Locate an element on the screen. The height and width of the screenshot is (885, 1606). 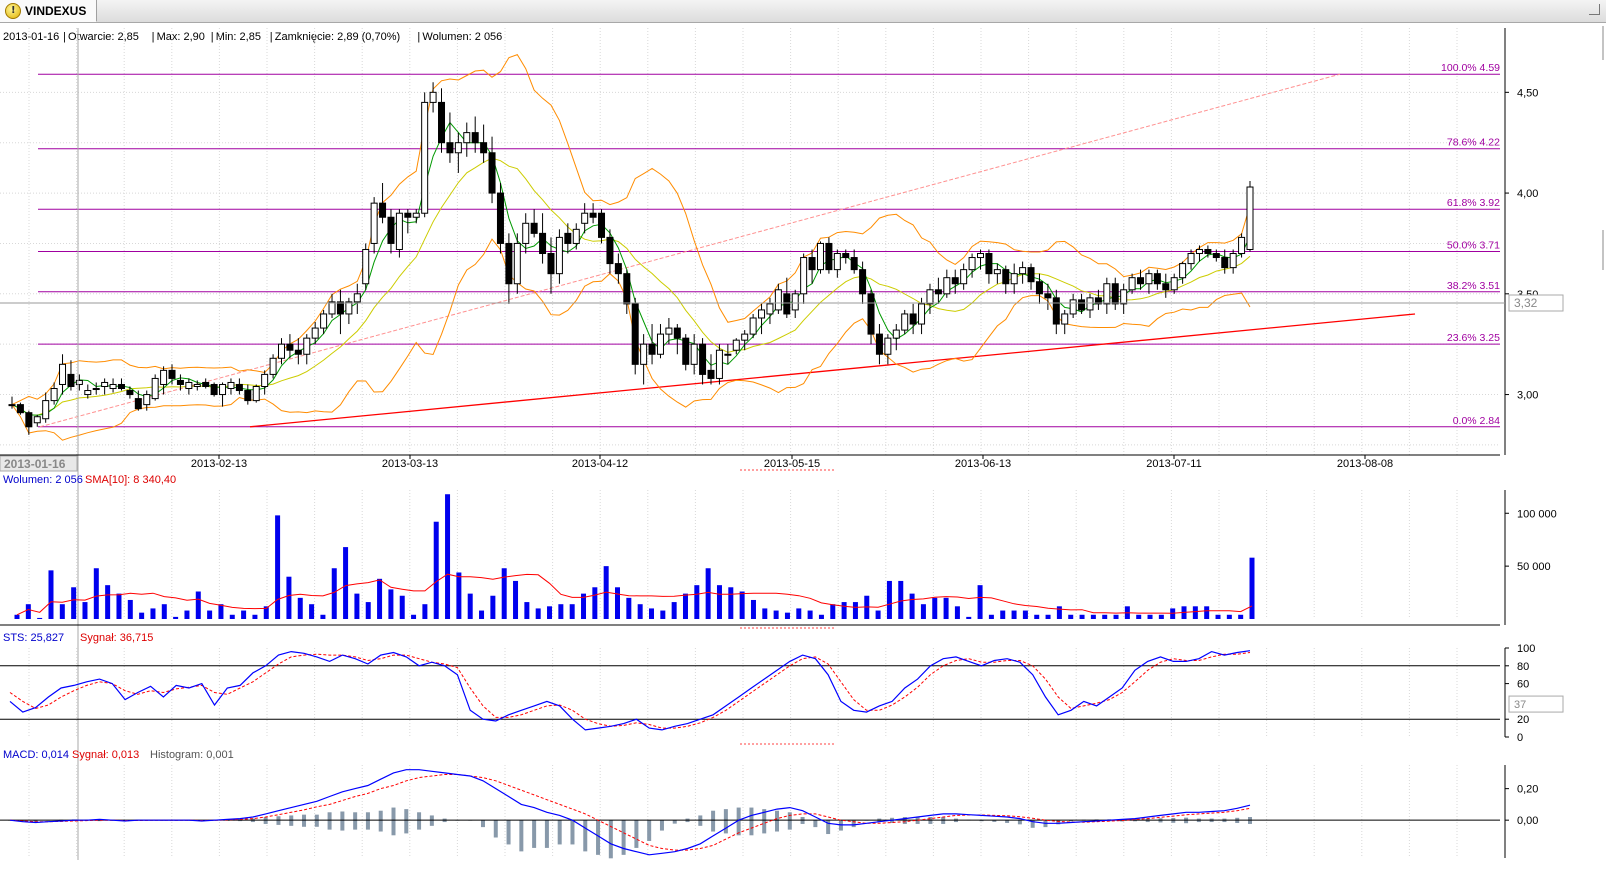
header-date: 2013-01-16 is located at coordinates (31, 37).